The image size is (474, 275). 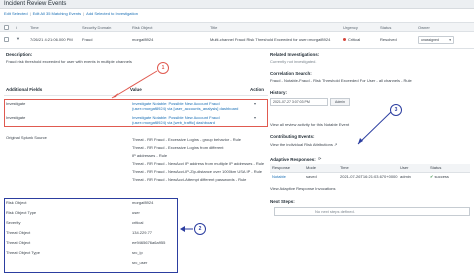 I want to click on cell-time: 7/26/21 4:21:06.000 PM, so click(x=51, y=39).